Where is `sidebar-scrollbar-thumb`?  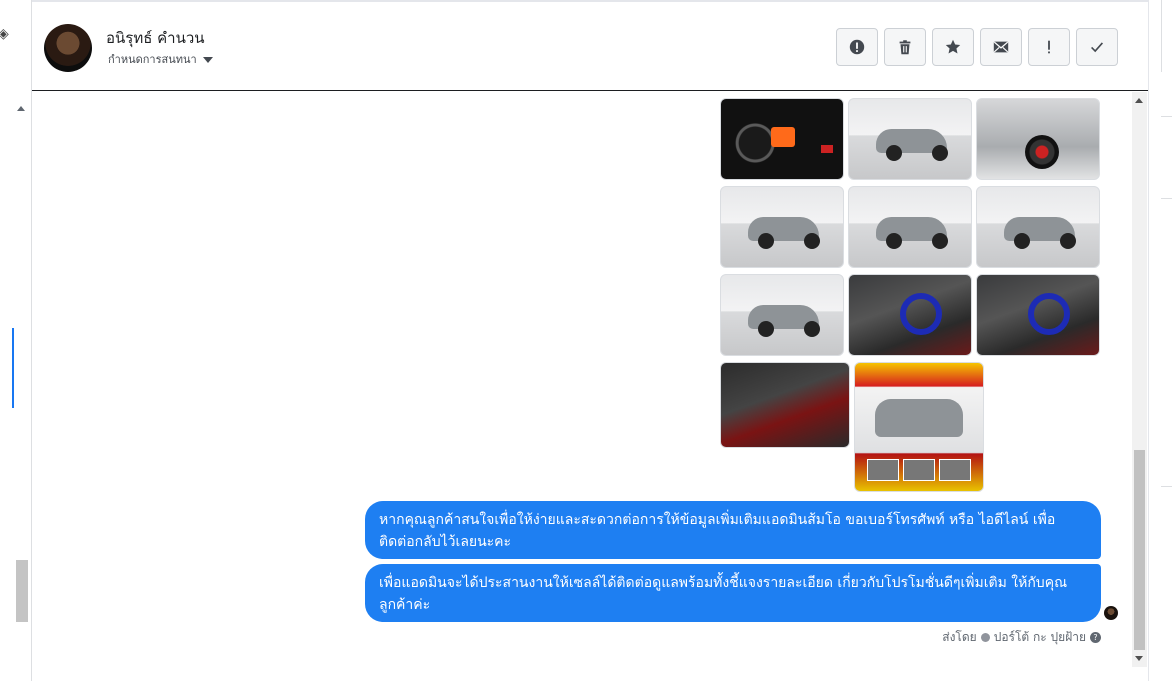 sidebar-scrollbar-thumb is located at coordinates (22, 591).